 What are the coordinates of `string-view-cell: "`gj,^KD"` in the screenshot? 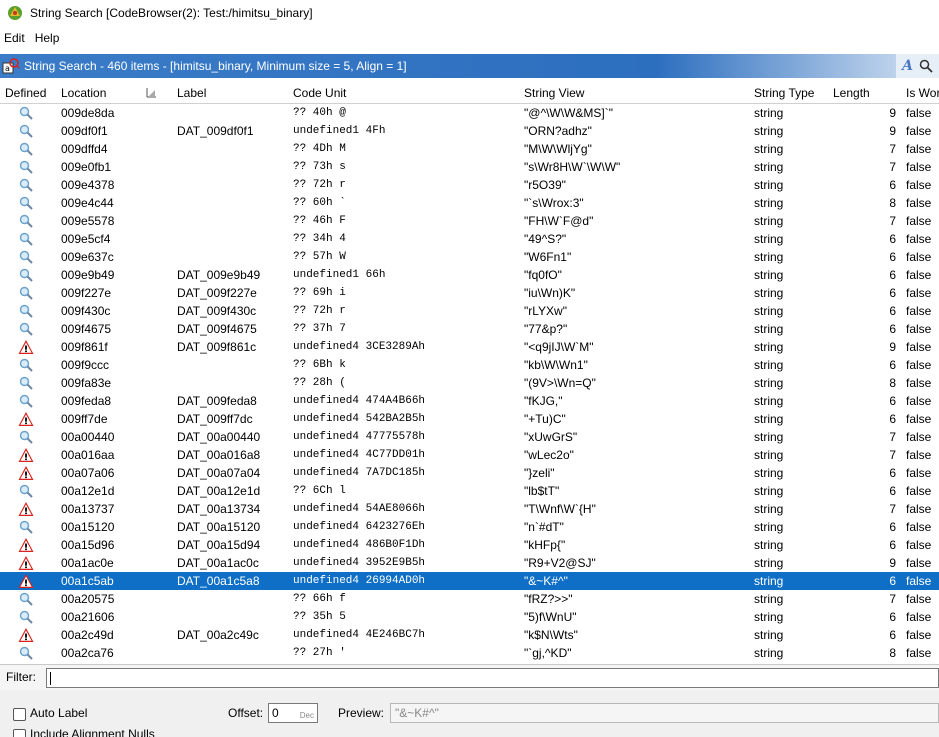 It's located at (548, 653).